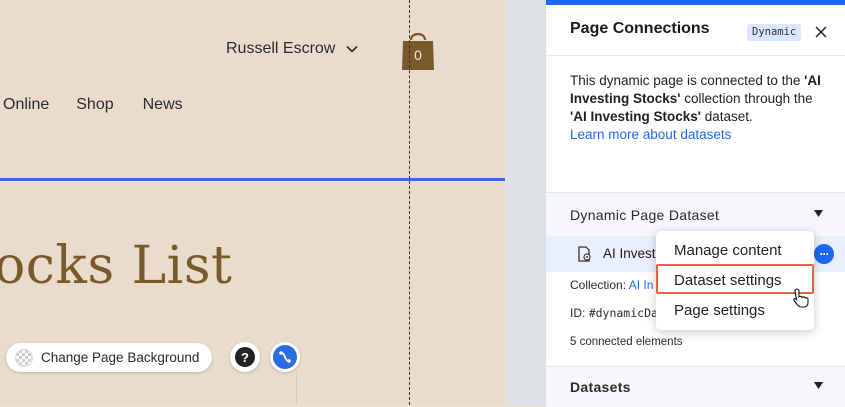 This screenshot has width=845, height=407. I want to click on intro-text: dataset., so click(728, 116).